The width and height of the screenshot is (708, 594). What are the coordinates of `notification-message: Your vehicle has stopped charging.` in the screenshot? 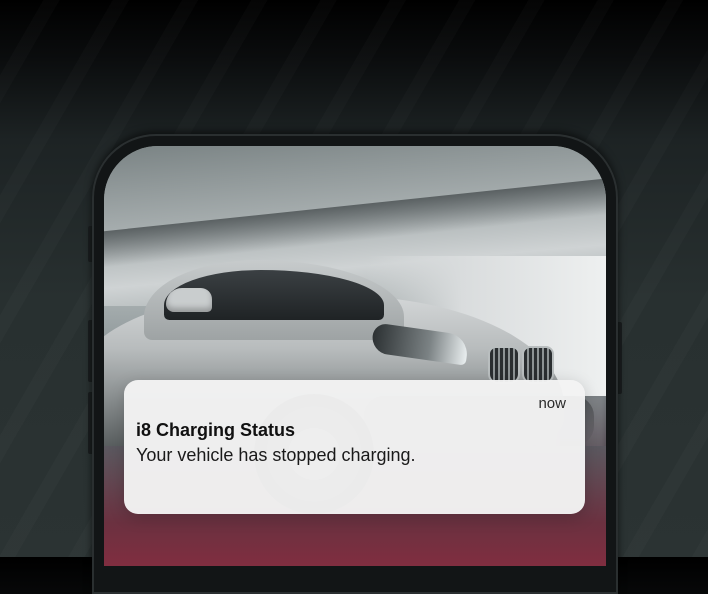 It's located at (276, 455).